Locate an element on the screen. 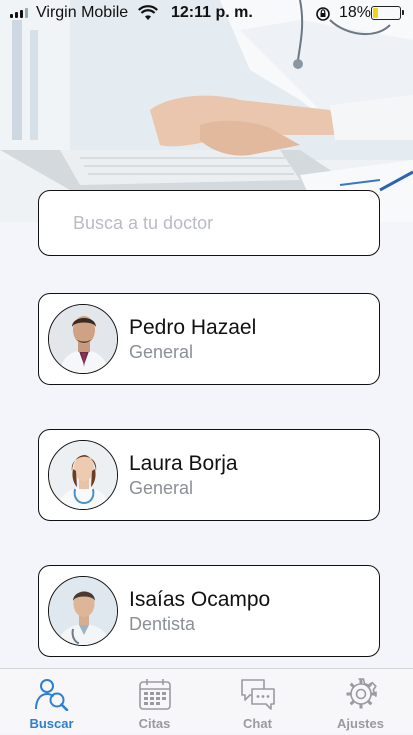  tab-citas: Citas is located at coordinates (154, 702).